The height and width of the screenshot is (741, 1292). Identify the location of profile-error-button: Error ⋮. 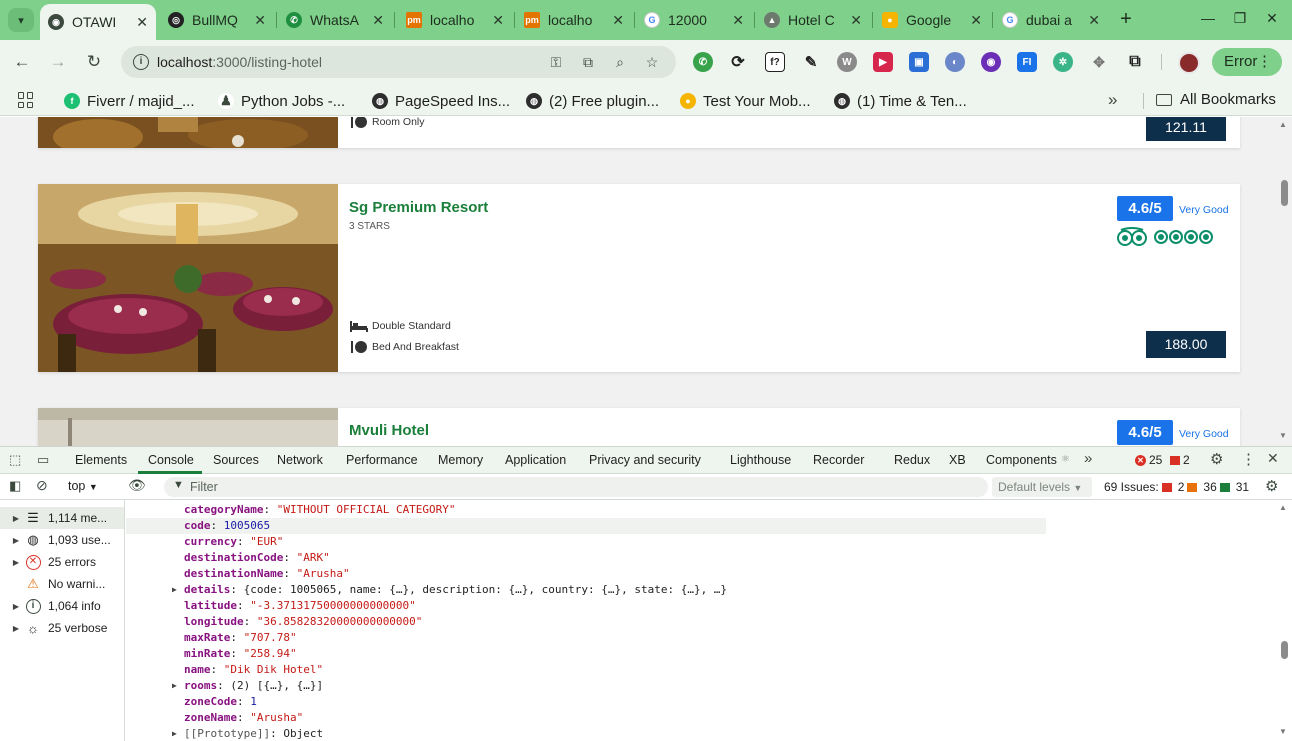
(1247, 62).